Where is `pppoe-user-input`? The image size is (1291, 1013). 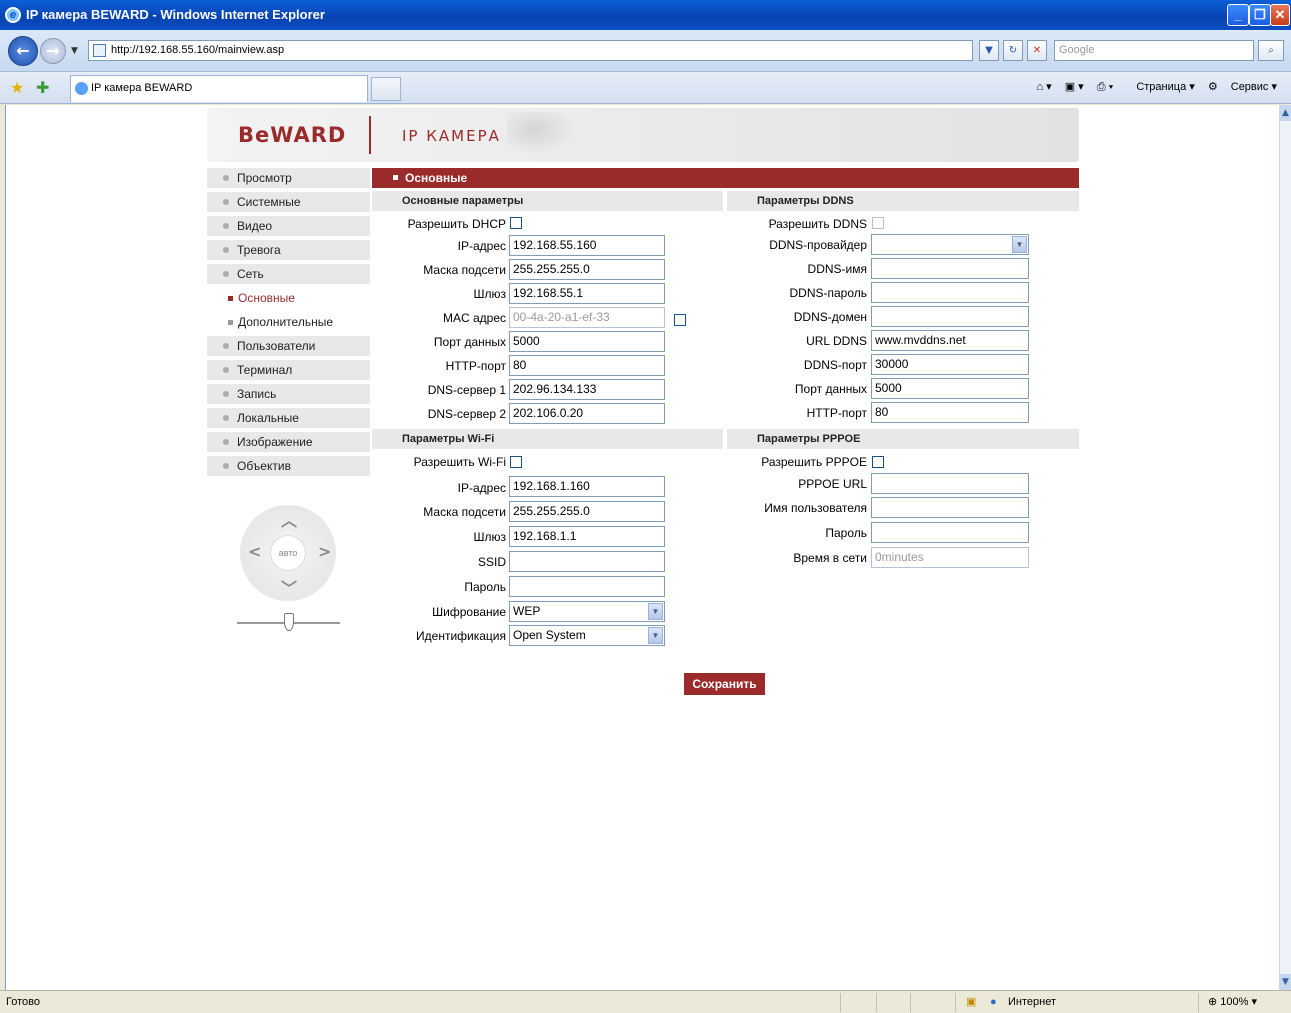
pppoe-user-input is located at coordinates (950, 507).